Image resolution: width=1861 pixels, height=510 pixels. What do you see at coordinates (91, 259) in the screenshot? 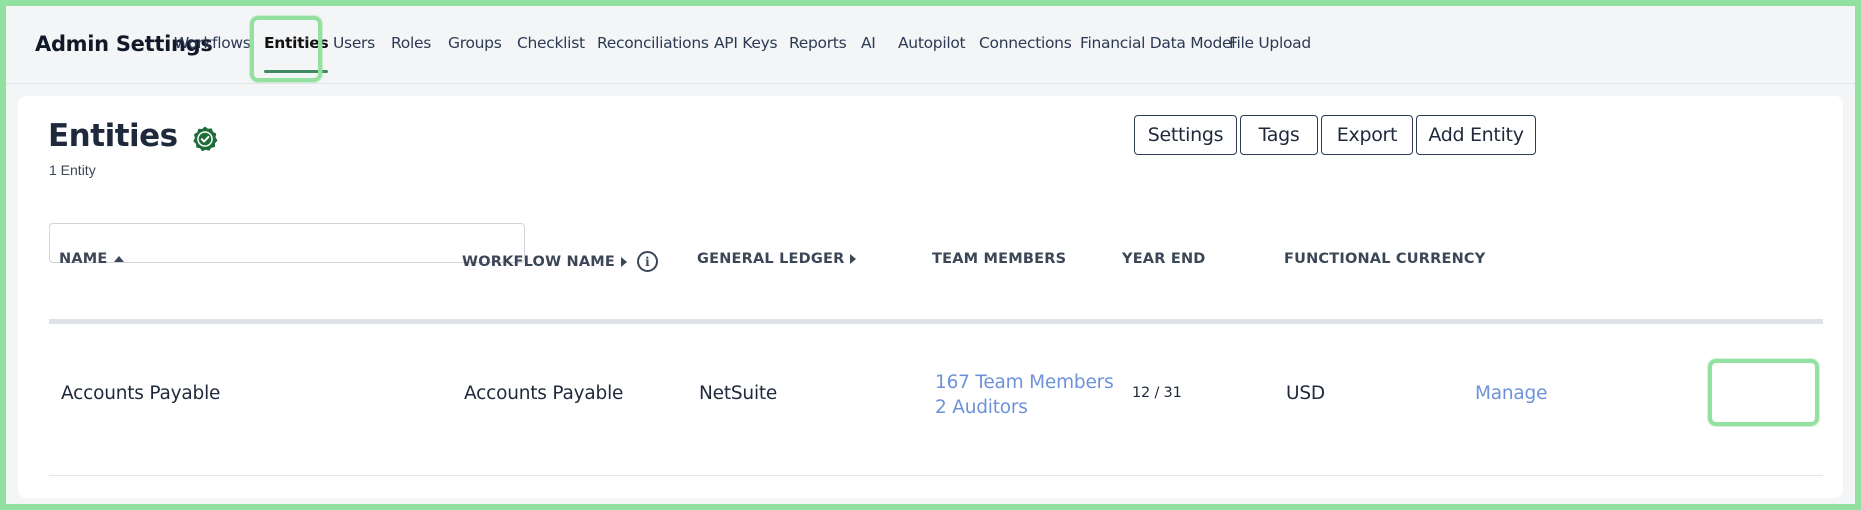
I see `column-header-name: NAME` at bounding box center [91, 259].